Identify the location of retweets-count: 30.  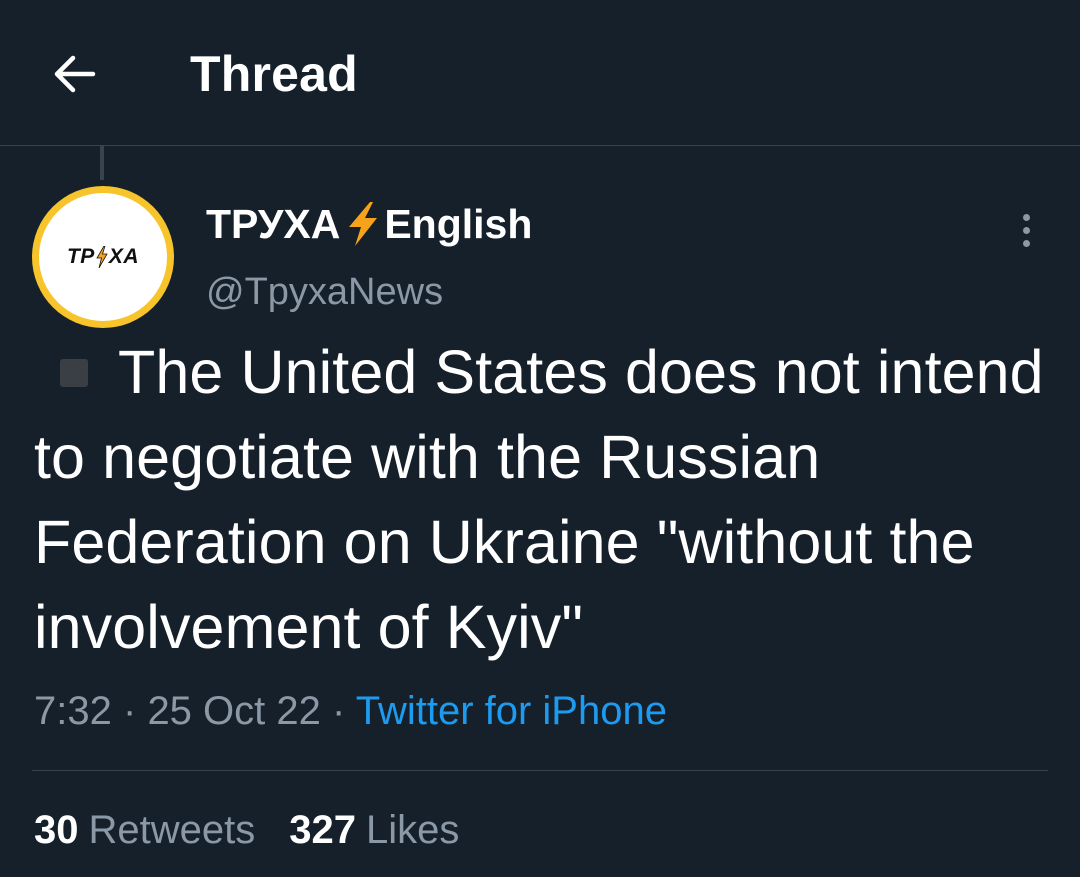
(56, 830).